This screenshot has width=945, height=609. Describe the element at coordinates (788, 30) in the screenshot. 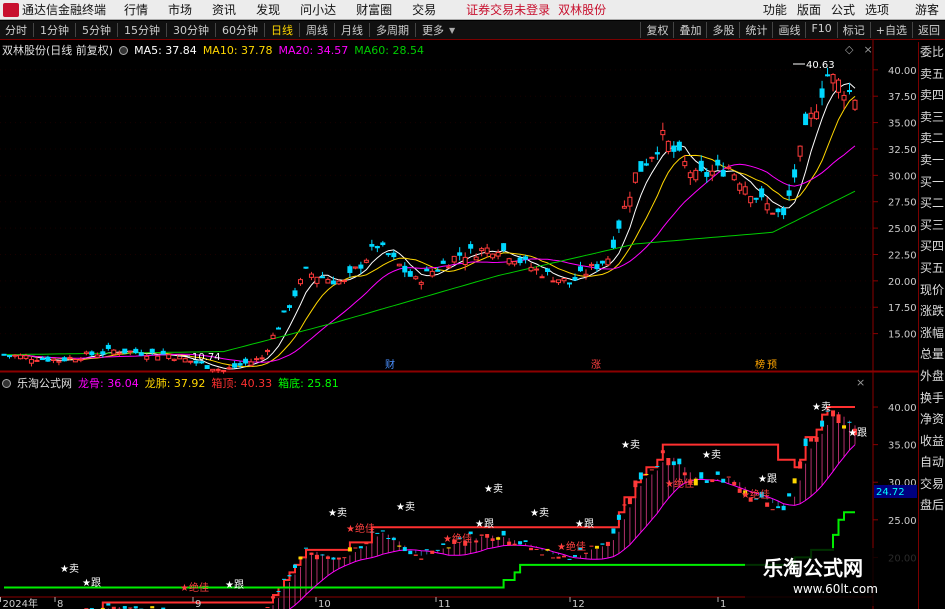

I see `btn-huaxian: 画线` at that location.